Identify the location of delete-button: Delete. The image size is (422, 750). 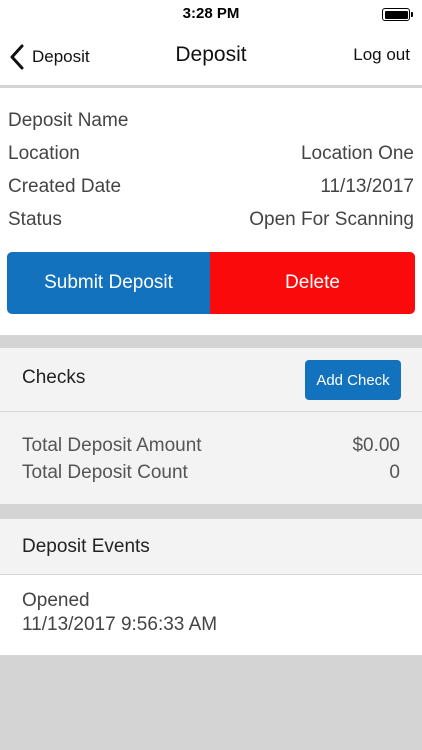
(312, 283).